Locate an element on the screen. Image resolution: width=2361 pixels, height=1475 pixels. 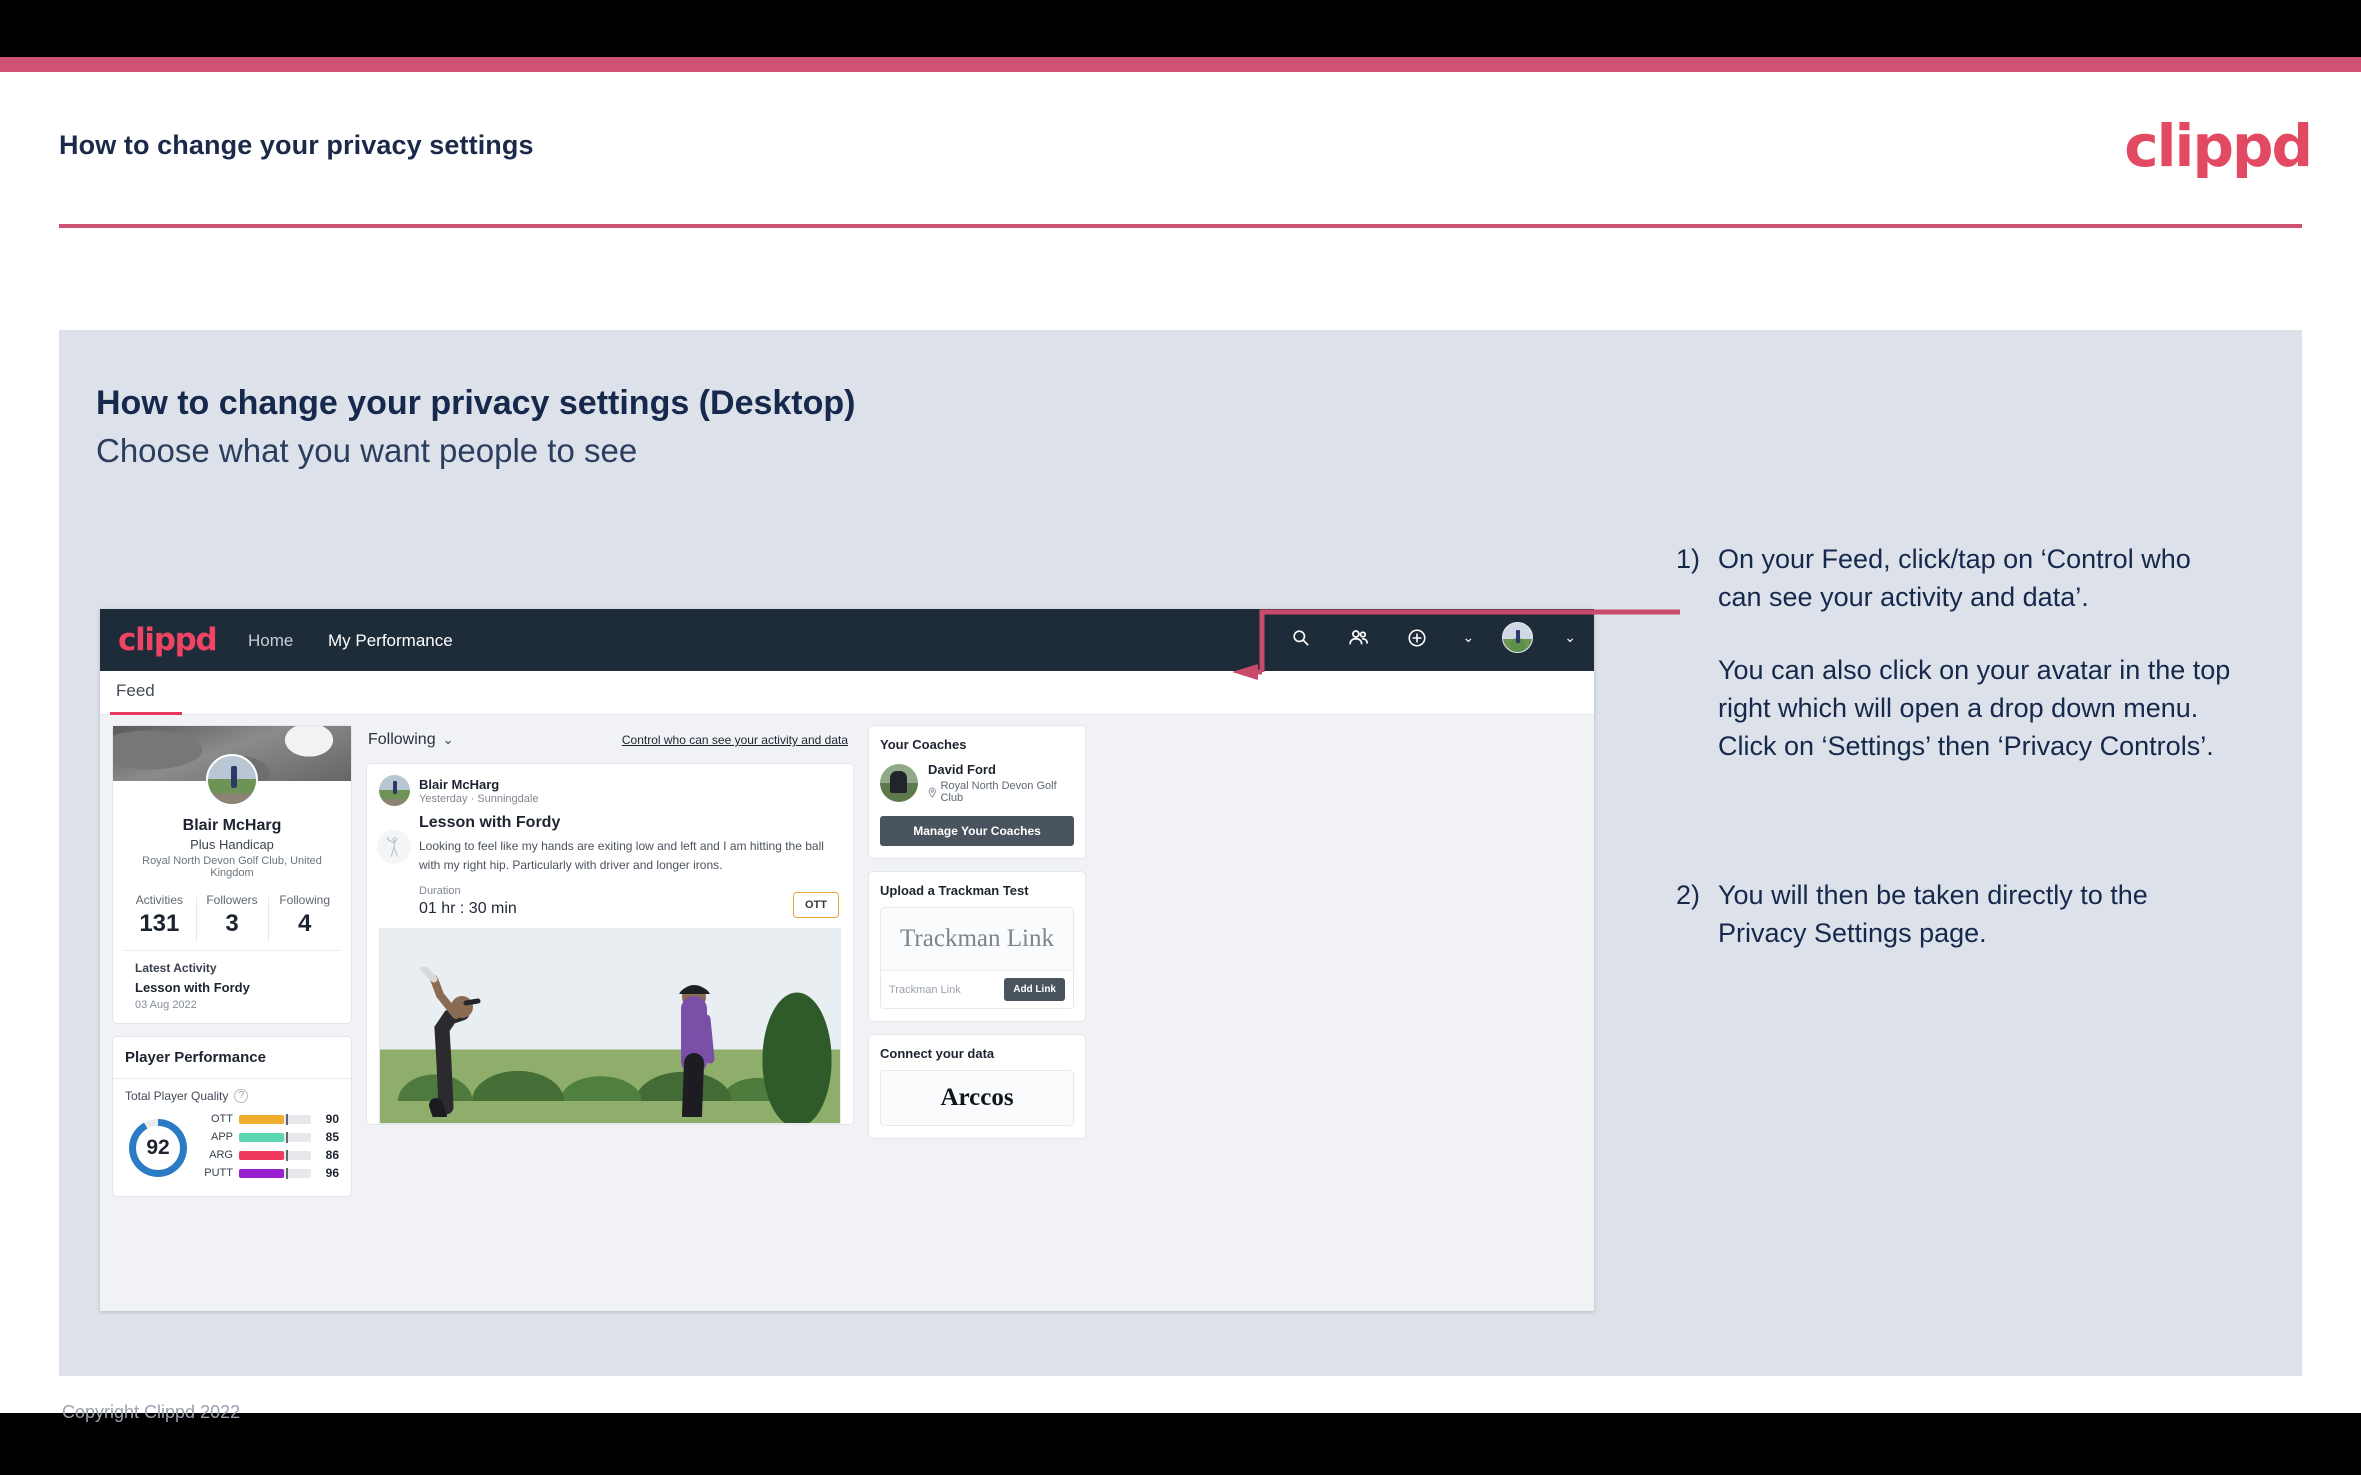
metric-row-putt: PUTT 96 is located at coordinates (267, 1173).